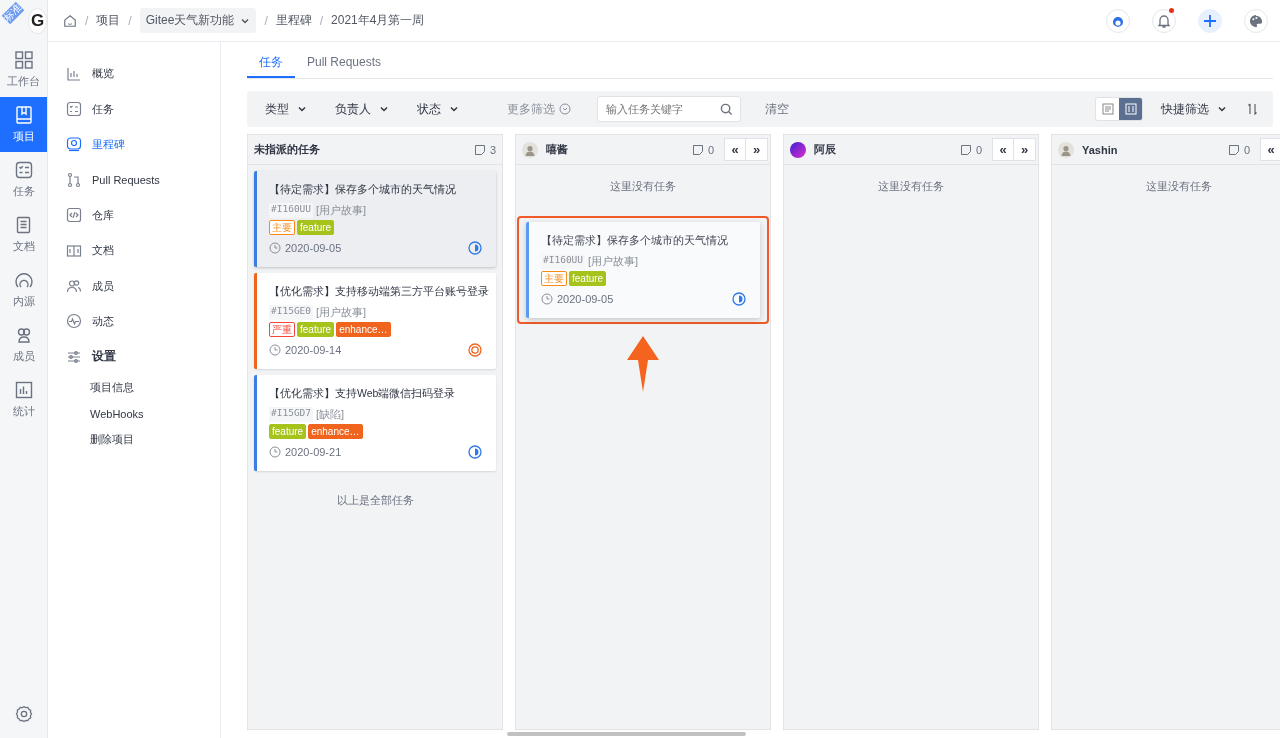 Image resolution: width=1280 pixels, height=738 pixels. What do you see at coordinates (554, 278) in the screenshot?
I see `label-tag: 主要` at bounding box center [554, 278].